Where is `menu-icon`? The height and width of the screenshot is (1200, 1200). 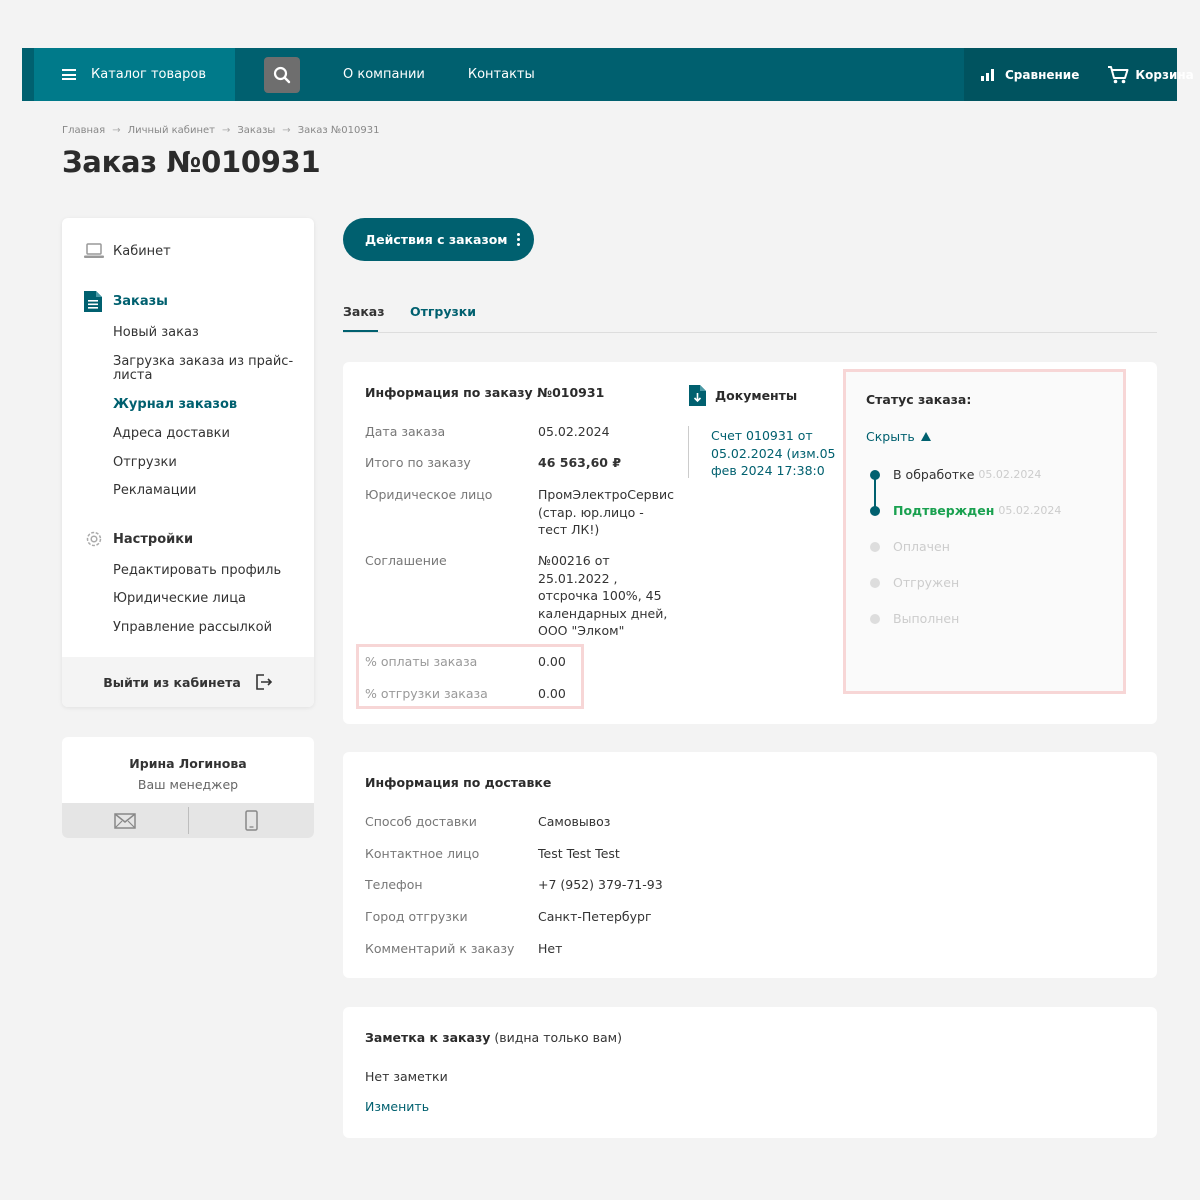 menu-icon is located at coordinates (69, 74).